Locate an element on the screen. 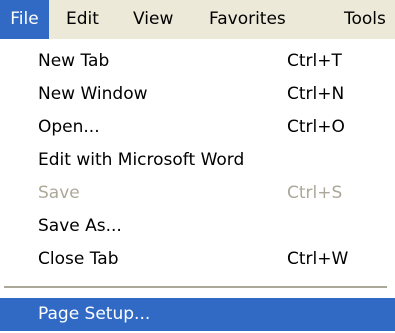 The width and height of the screenshot is (395, 333). menu-item-open: Open... Ctrl+O is located at coordinates (197, 127).